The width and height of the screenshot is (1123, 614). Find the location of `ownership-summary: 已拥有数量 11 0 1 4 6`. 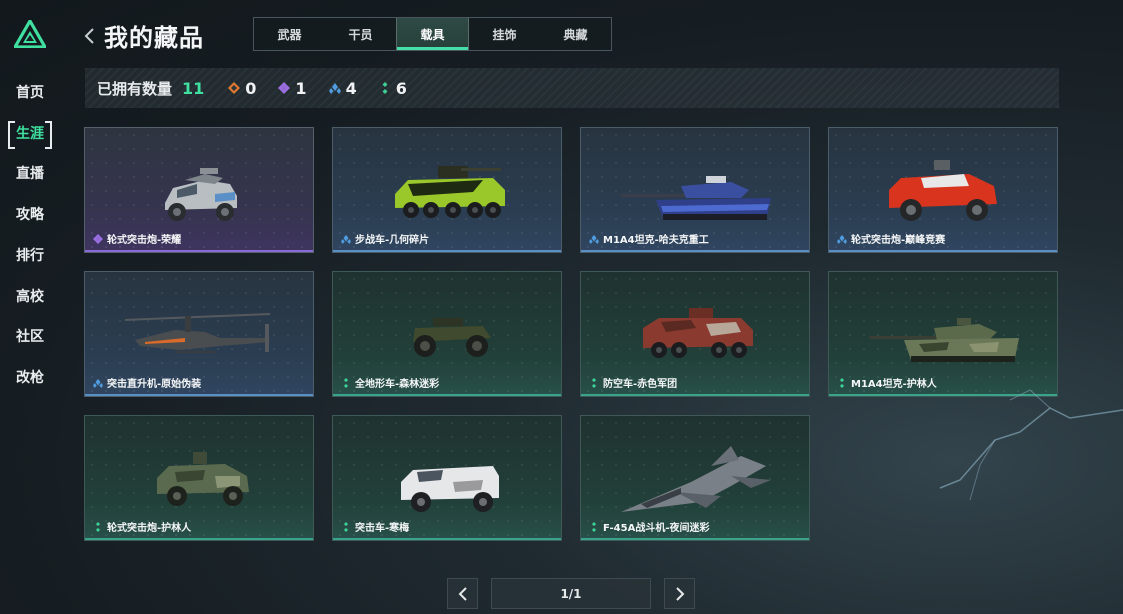

ownership-summary: 已拥有数量 11 0 1 4 6 is located at coordinates (572, 88).